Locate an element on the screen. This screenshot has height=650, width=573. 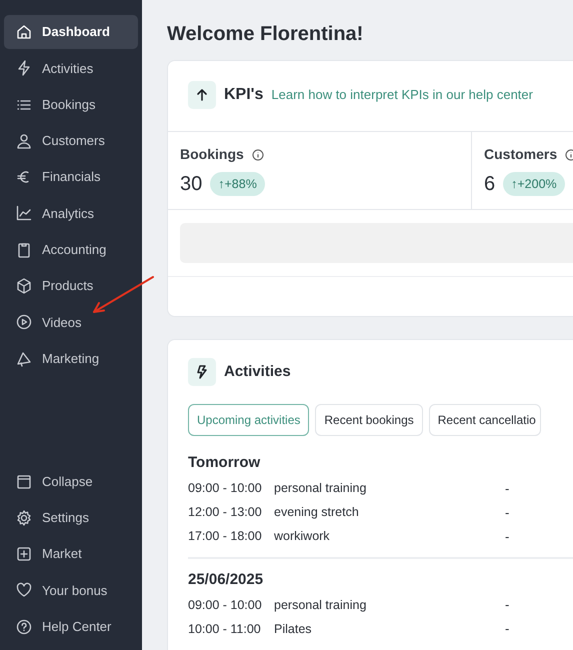
activity-name: workiwork is located at coordinates (302, 537).